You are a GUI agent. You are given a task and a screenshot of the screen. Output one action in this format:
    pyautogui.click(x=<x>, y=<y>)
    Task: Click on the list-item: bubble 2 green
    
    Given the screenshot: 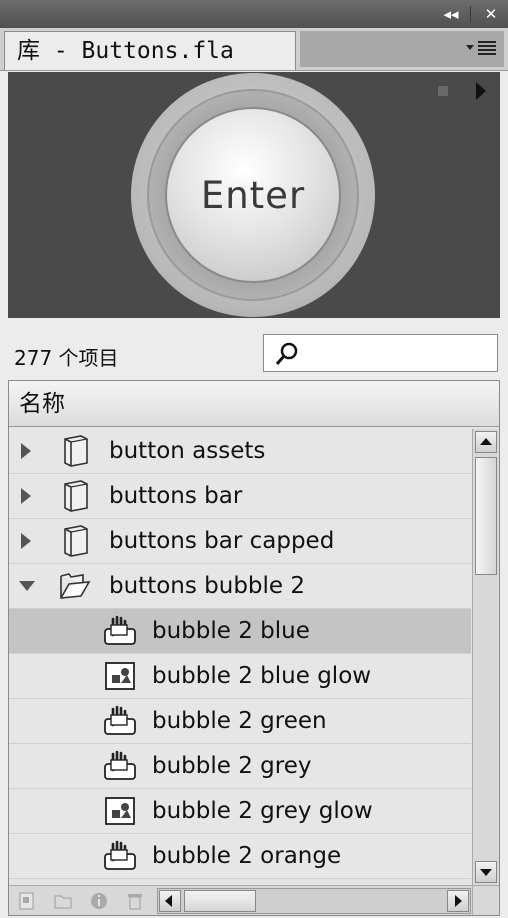 What is the action you would take?
    pyautogui.click(x=240, y=721)
    